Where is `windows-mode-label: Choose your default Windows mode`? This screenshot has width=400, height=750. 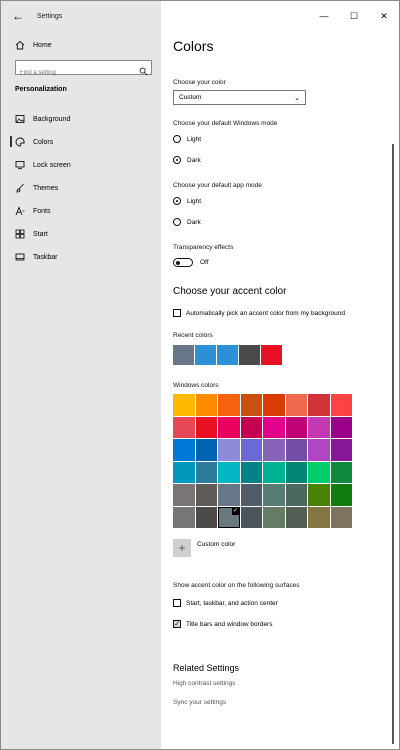
windows-mode-label: Choose your default Windows mode is located at coordinates (225, 123).